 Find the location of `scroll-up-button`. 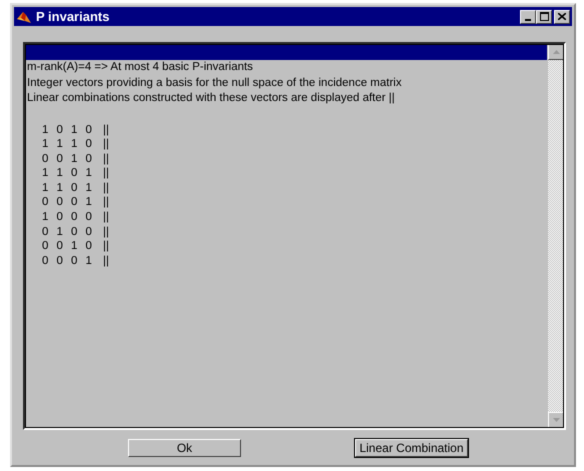

scroll-up-button is located at coordinates (556, 52).